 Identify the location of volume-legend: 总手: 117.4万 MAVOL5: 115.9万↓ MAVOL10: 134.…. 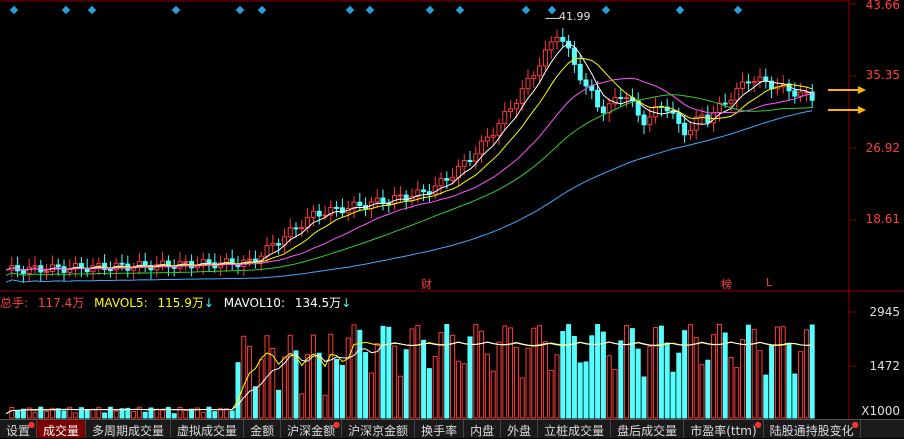
(178, 302).